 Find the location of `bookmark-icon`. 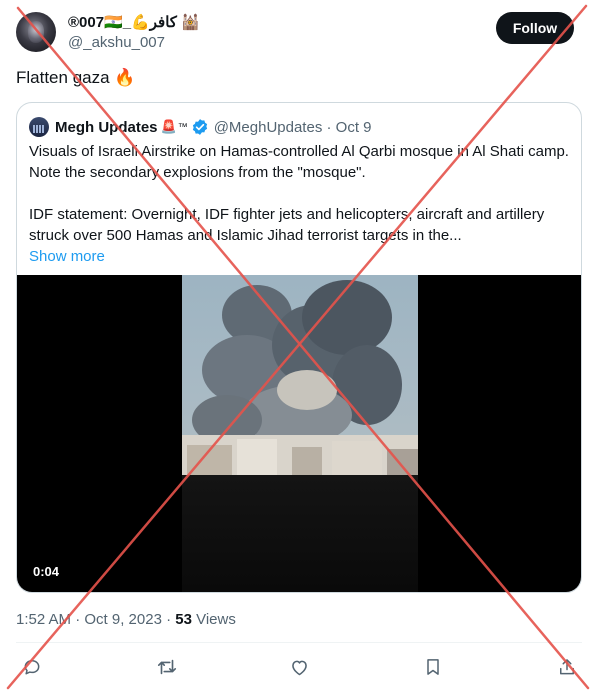

bookmark-icon is located at coordinates (433, 667).